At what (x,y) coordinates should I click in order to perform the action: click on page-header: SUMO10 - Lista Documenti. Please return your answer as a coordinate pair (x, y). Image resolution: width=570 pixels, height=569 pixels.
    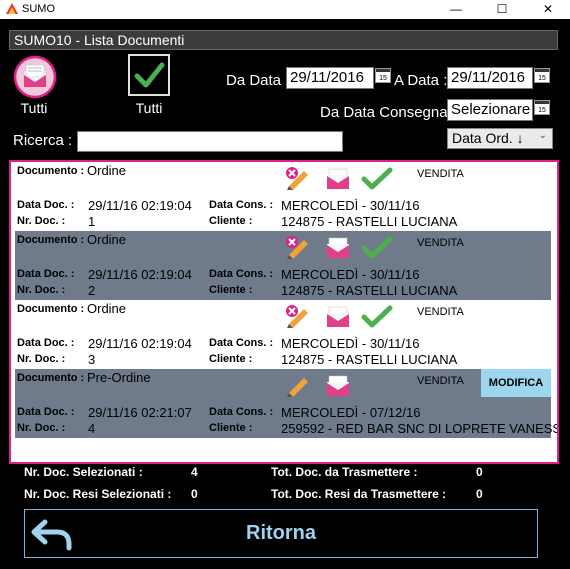
    Looking at the image, I should click on (283, 40).